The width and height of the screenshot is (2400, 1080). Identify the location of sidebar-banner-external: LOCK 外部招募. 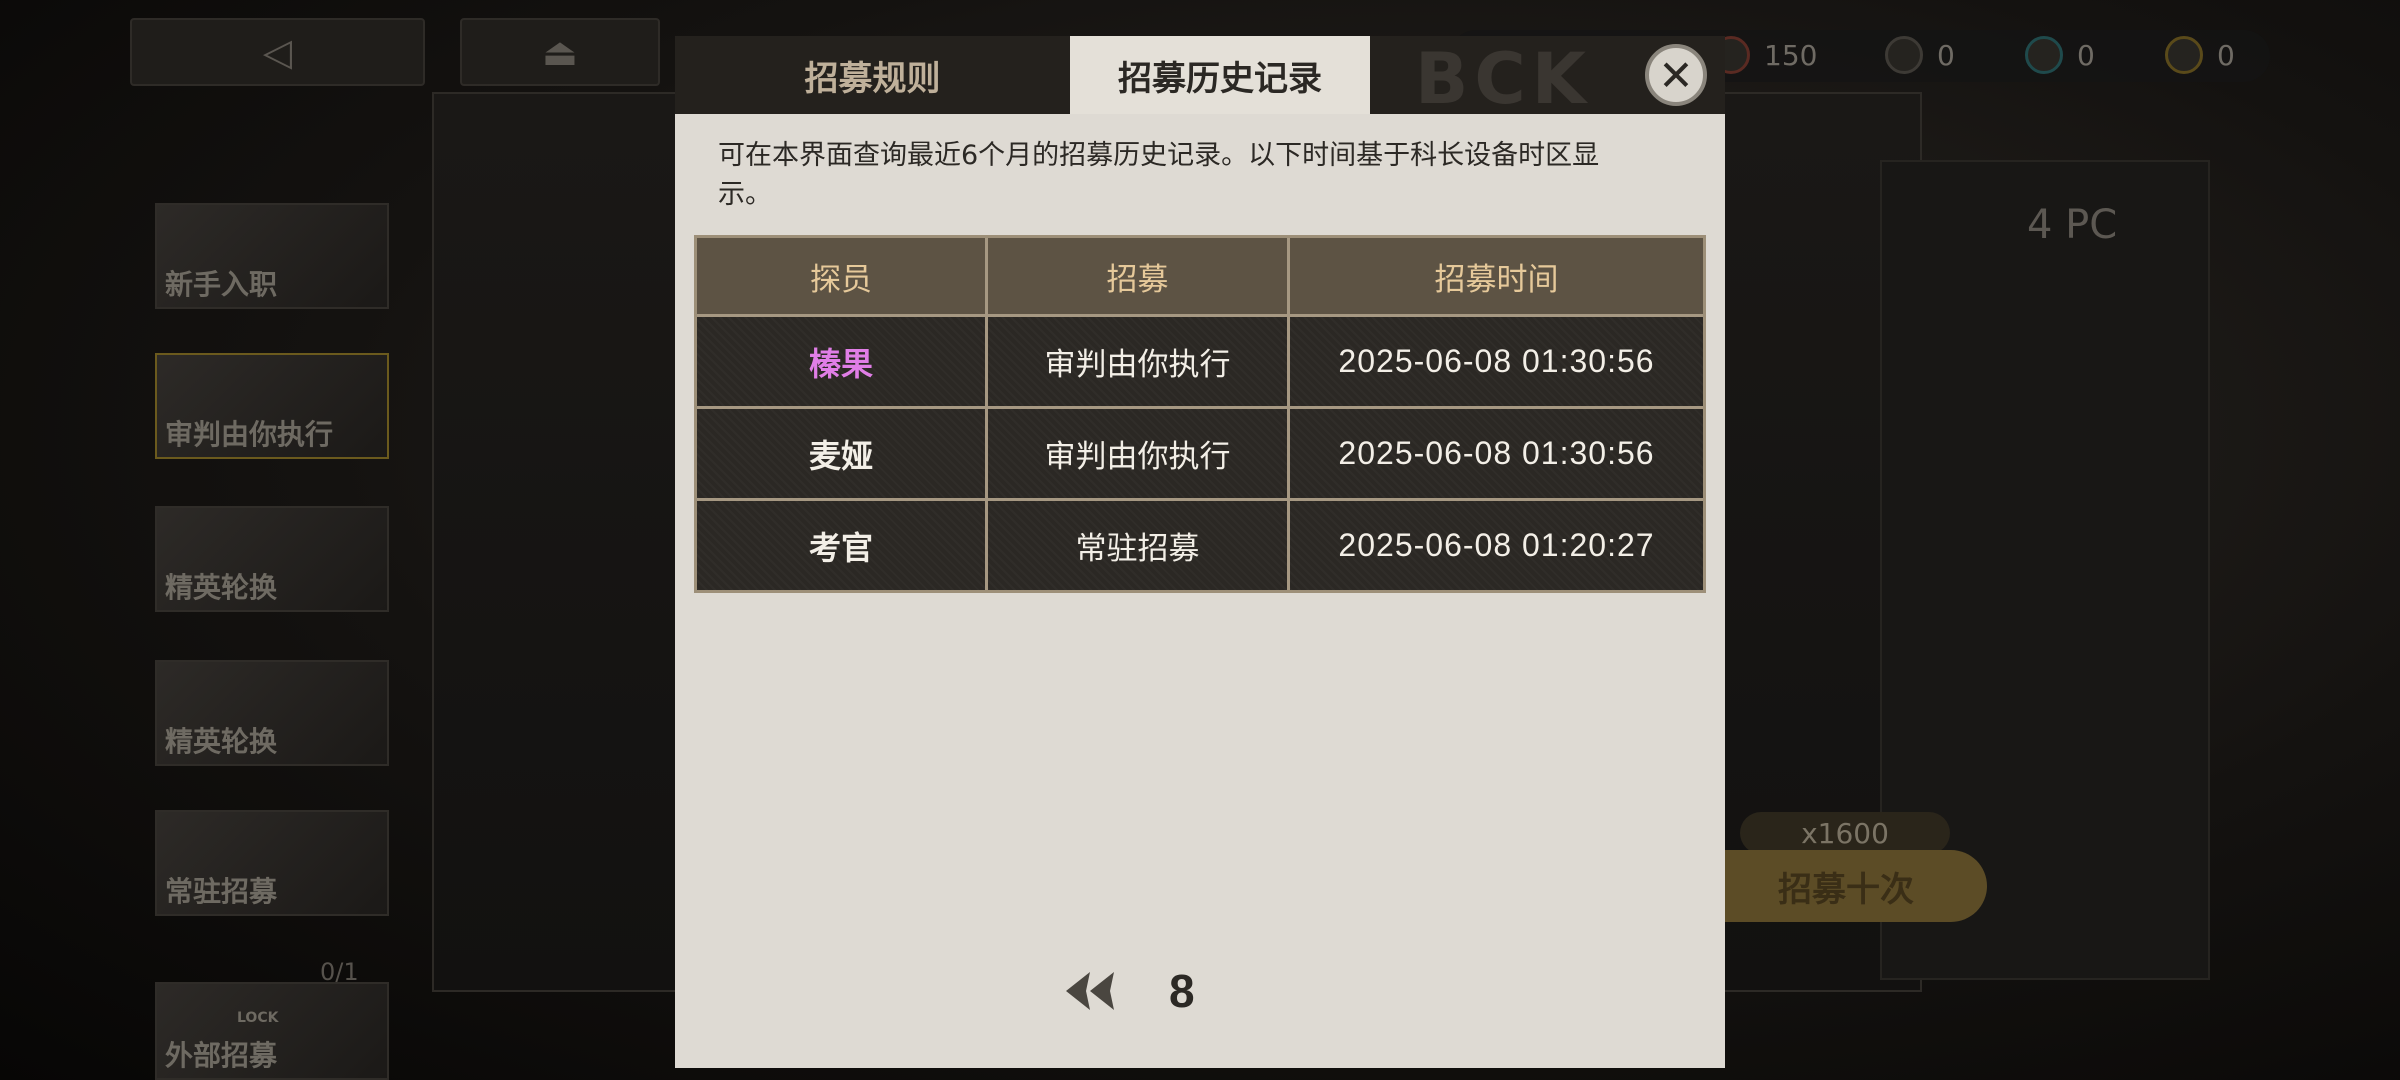
(272, 1031).